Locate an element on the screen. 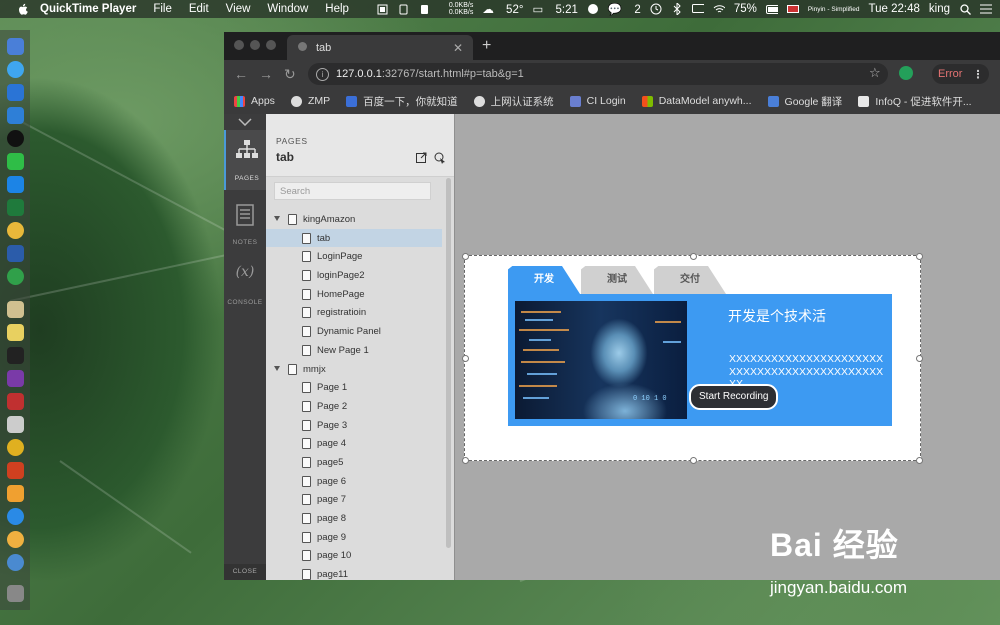 Image resolution: width=1000 pixels, height=625 pixels. dock-evernote-icon is located at coordinates (15, 276).